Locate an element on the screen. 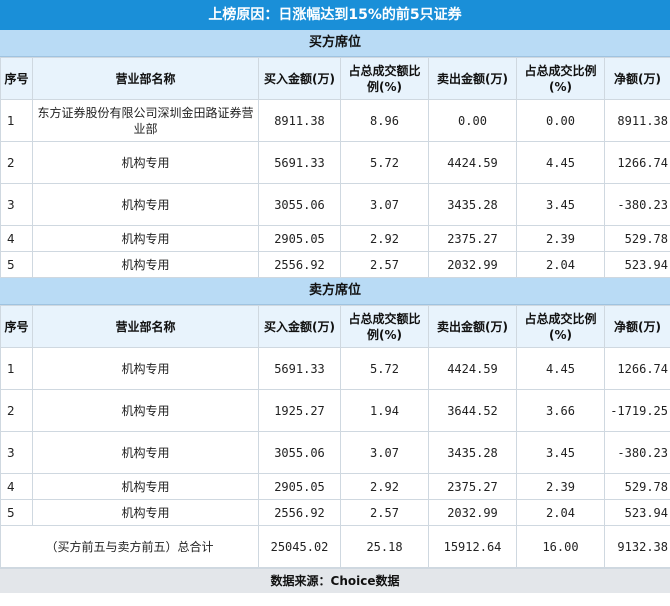 The width and height of the screenshot is (670, 606). data-source-footer: 数据来源：Choice数据 is located at coordinates (335, 580).